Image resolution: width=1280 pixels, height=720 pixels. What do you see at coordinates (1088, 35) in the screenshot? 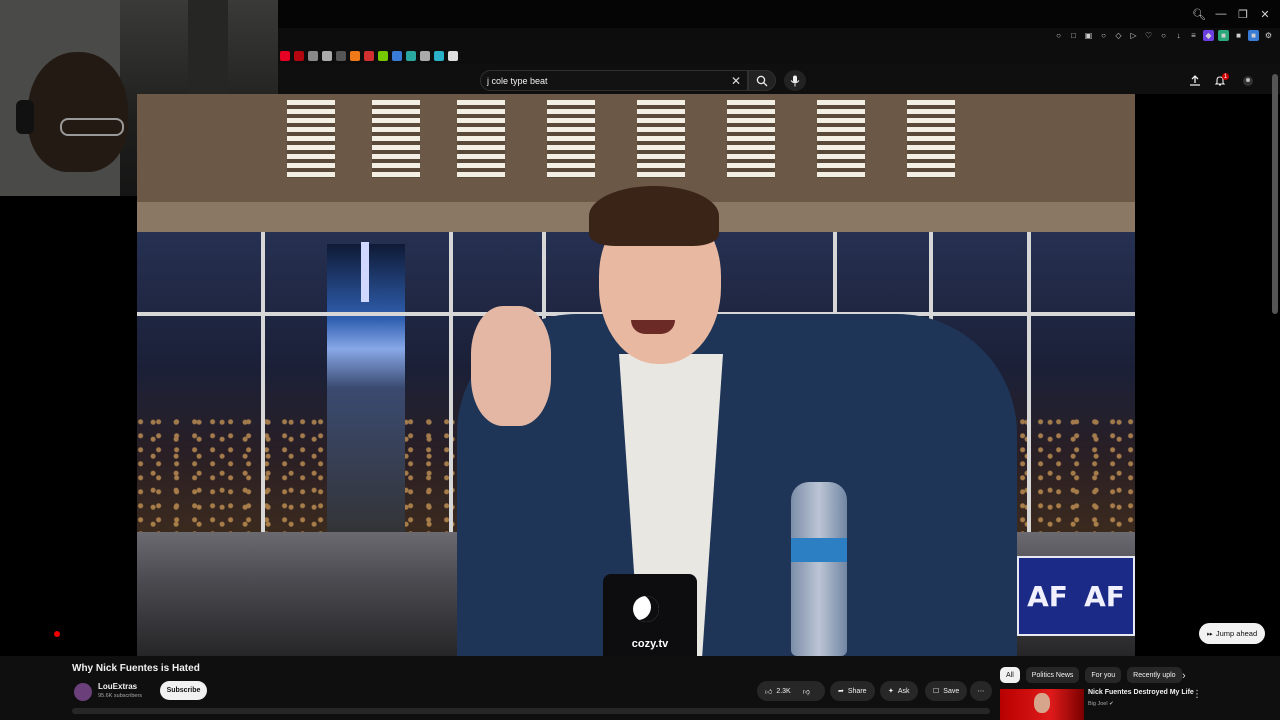
I see `camera-icon: ▣` at bounding box center [1088, 35].